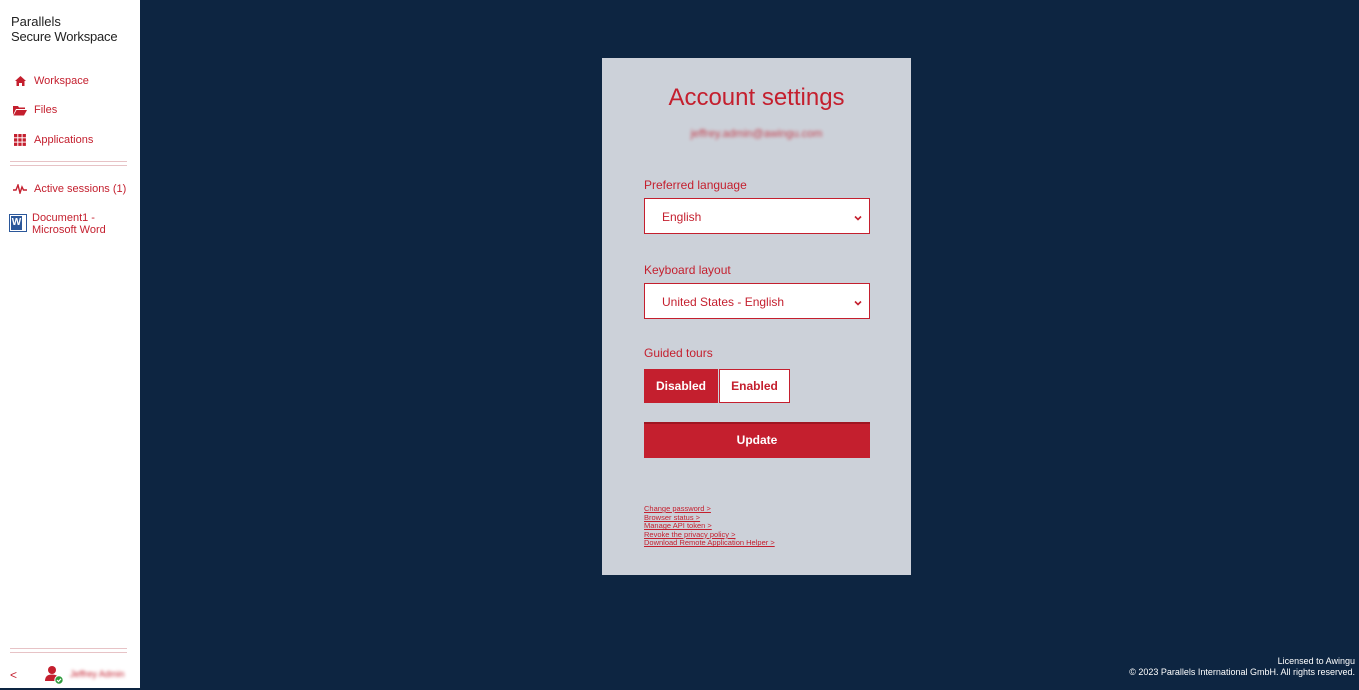  Describe the element at coordinates (54, 675) in the screenshot. I see `user-icon` at that location.